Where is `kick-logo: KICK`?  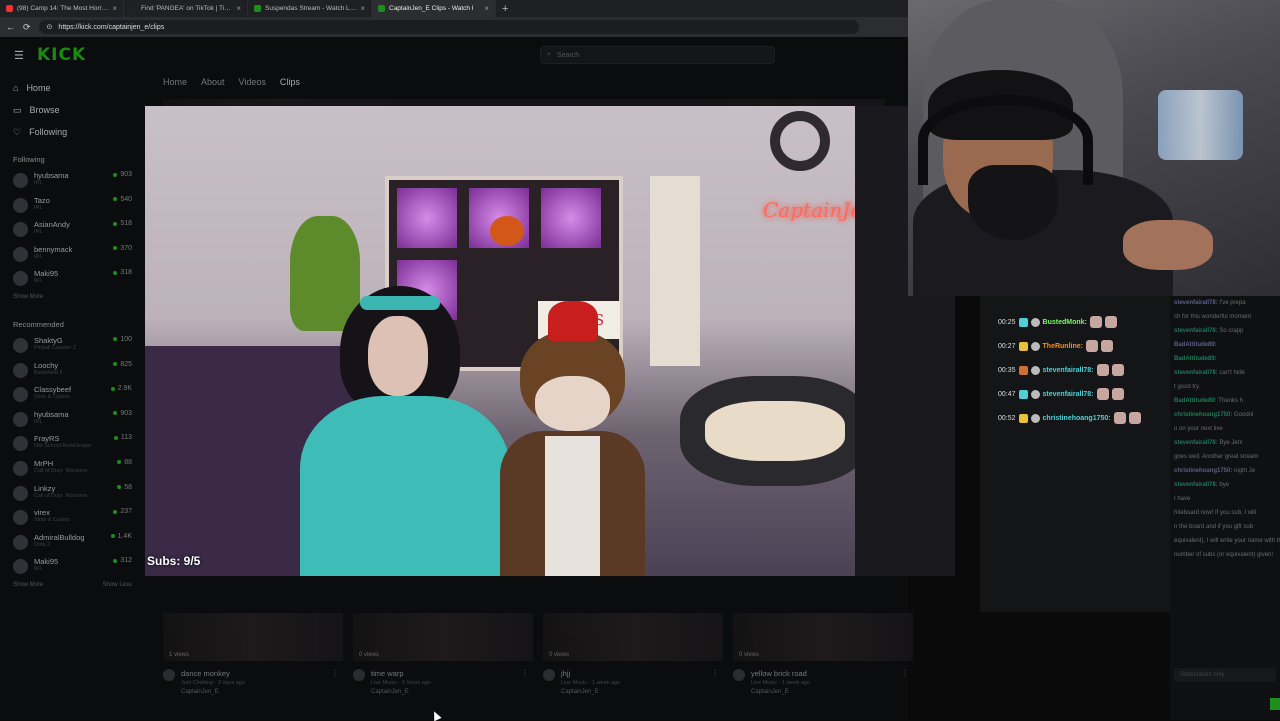 kick-logo: KICK is located at coordinates (61, 55).